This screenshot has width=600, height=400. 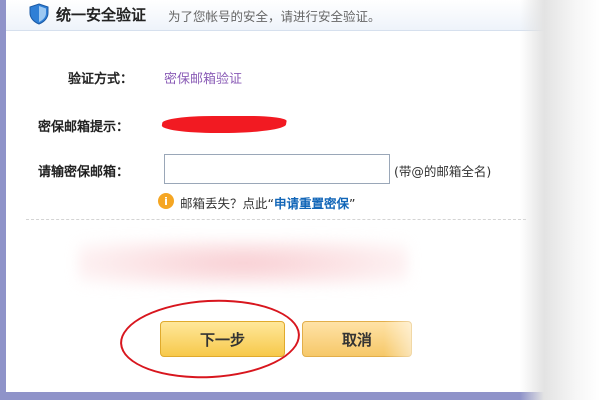 What do you see at coordinates (560, 200) in the screenshot?
I see `right-edge-fade` at bounding box center [560, 200].